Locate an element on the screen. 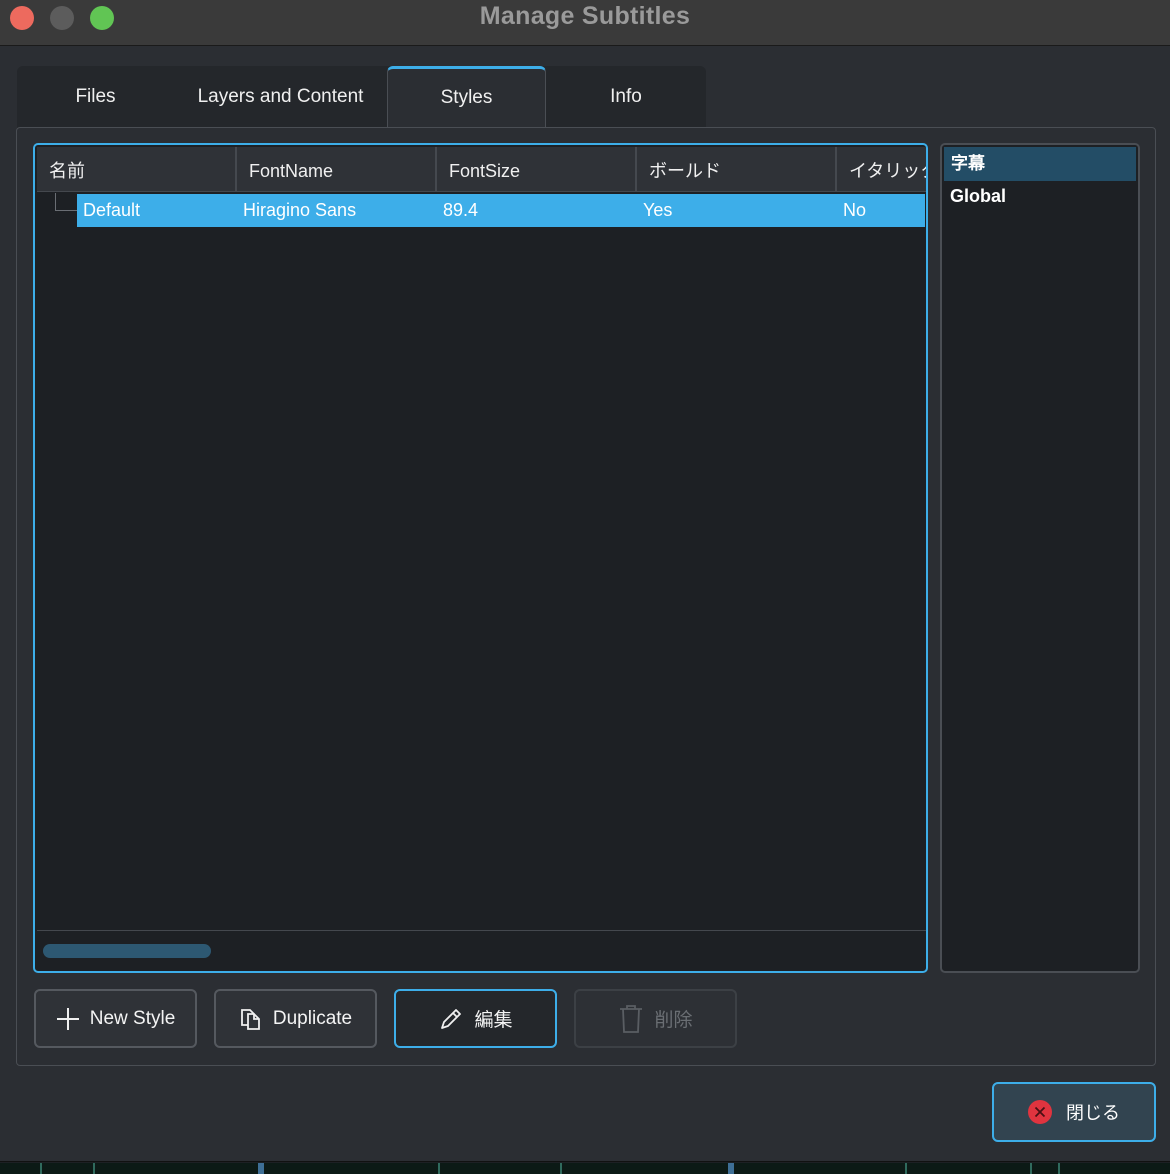 This screenshot has width=1170, height=1174. tab-styles: Styles is located at coordinates (466, 97).